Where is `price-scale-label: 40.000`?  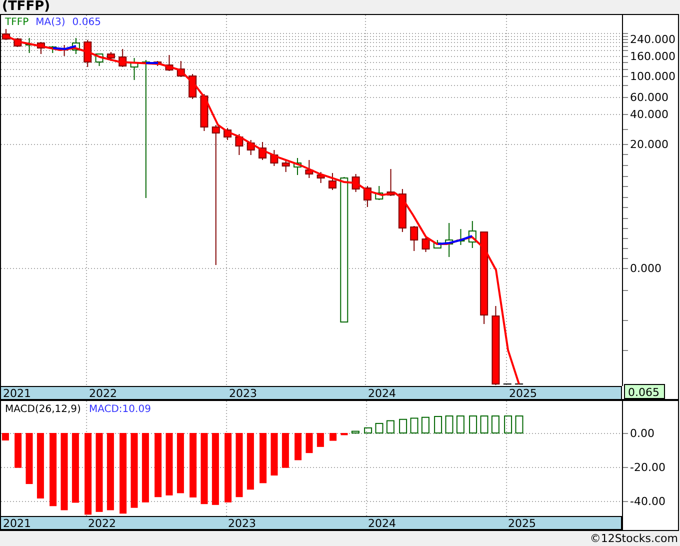 price-scale-label: 40.000 is located at coordinates (649, 114).